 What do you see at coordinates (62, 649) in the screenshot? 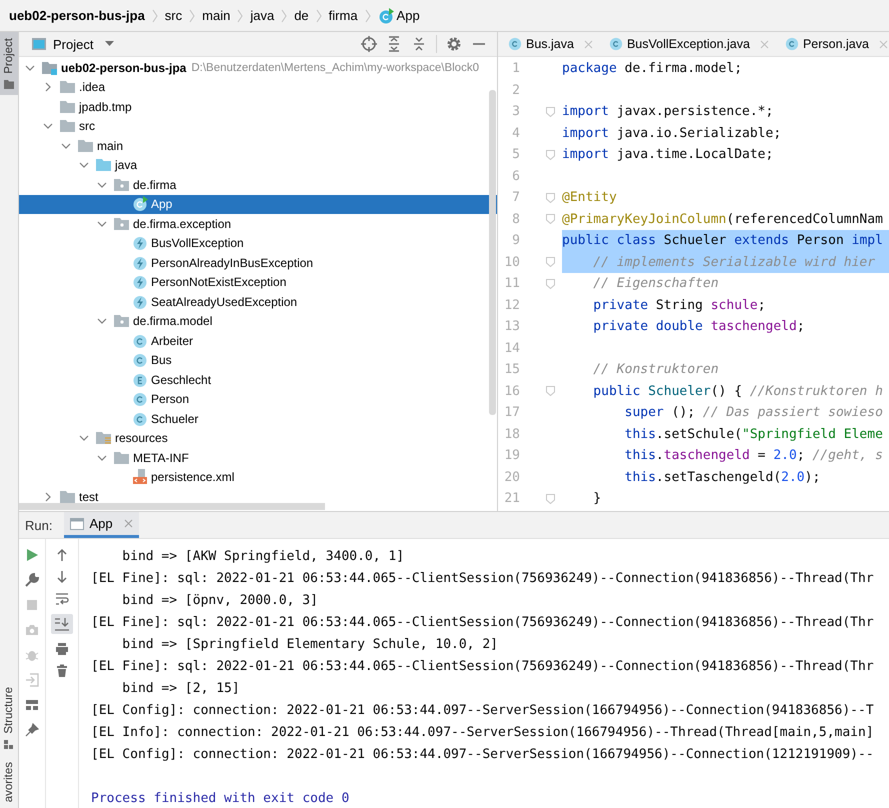
I see `print-icon` at bounding box center [62, 649].